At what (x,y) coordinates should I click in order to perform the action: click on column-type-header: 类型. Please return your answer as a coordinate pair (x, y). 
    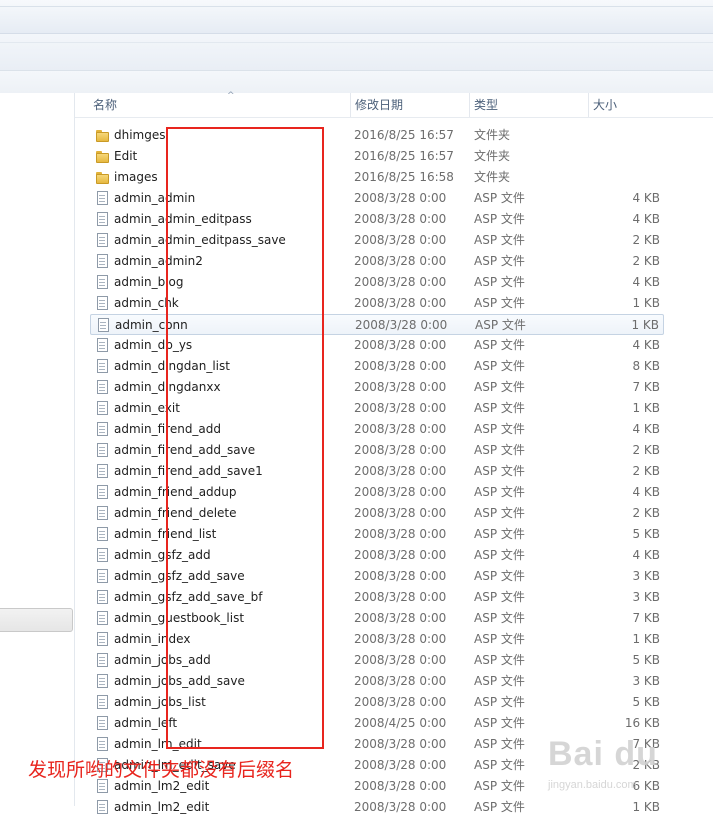
    Looking at the image, I should click on (529, 105).